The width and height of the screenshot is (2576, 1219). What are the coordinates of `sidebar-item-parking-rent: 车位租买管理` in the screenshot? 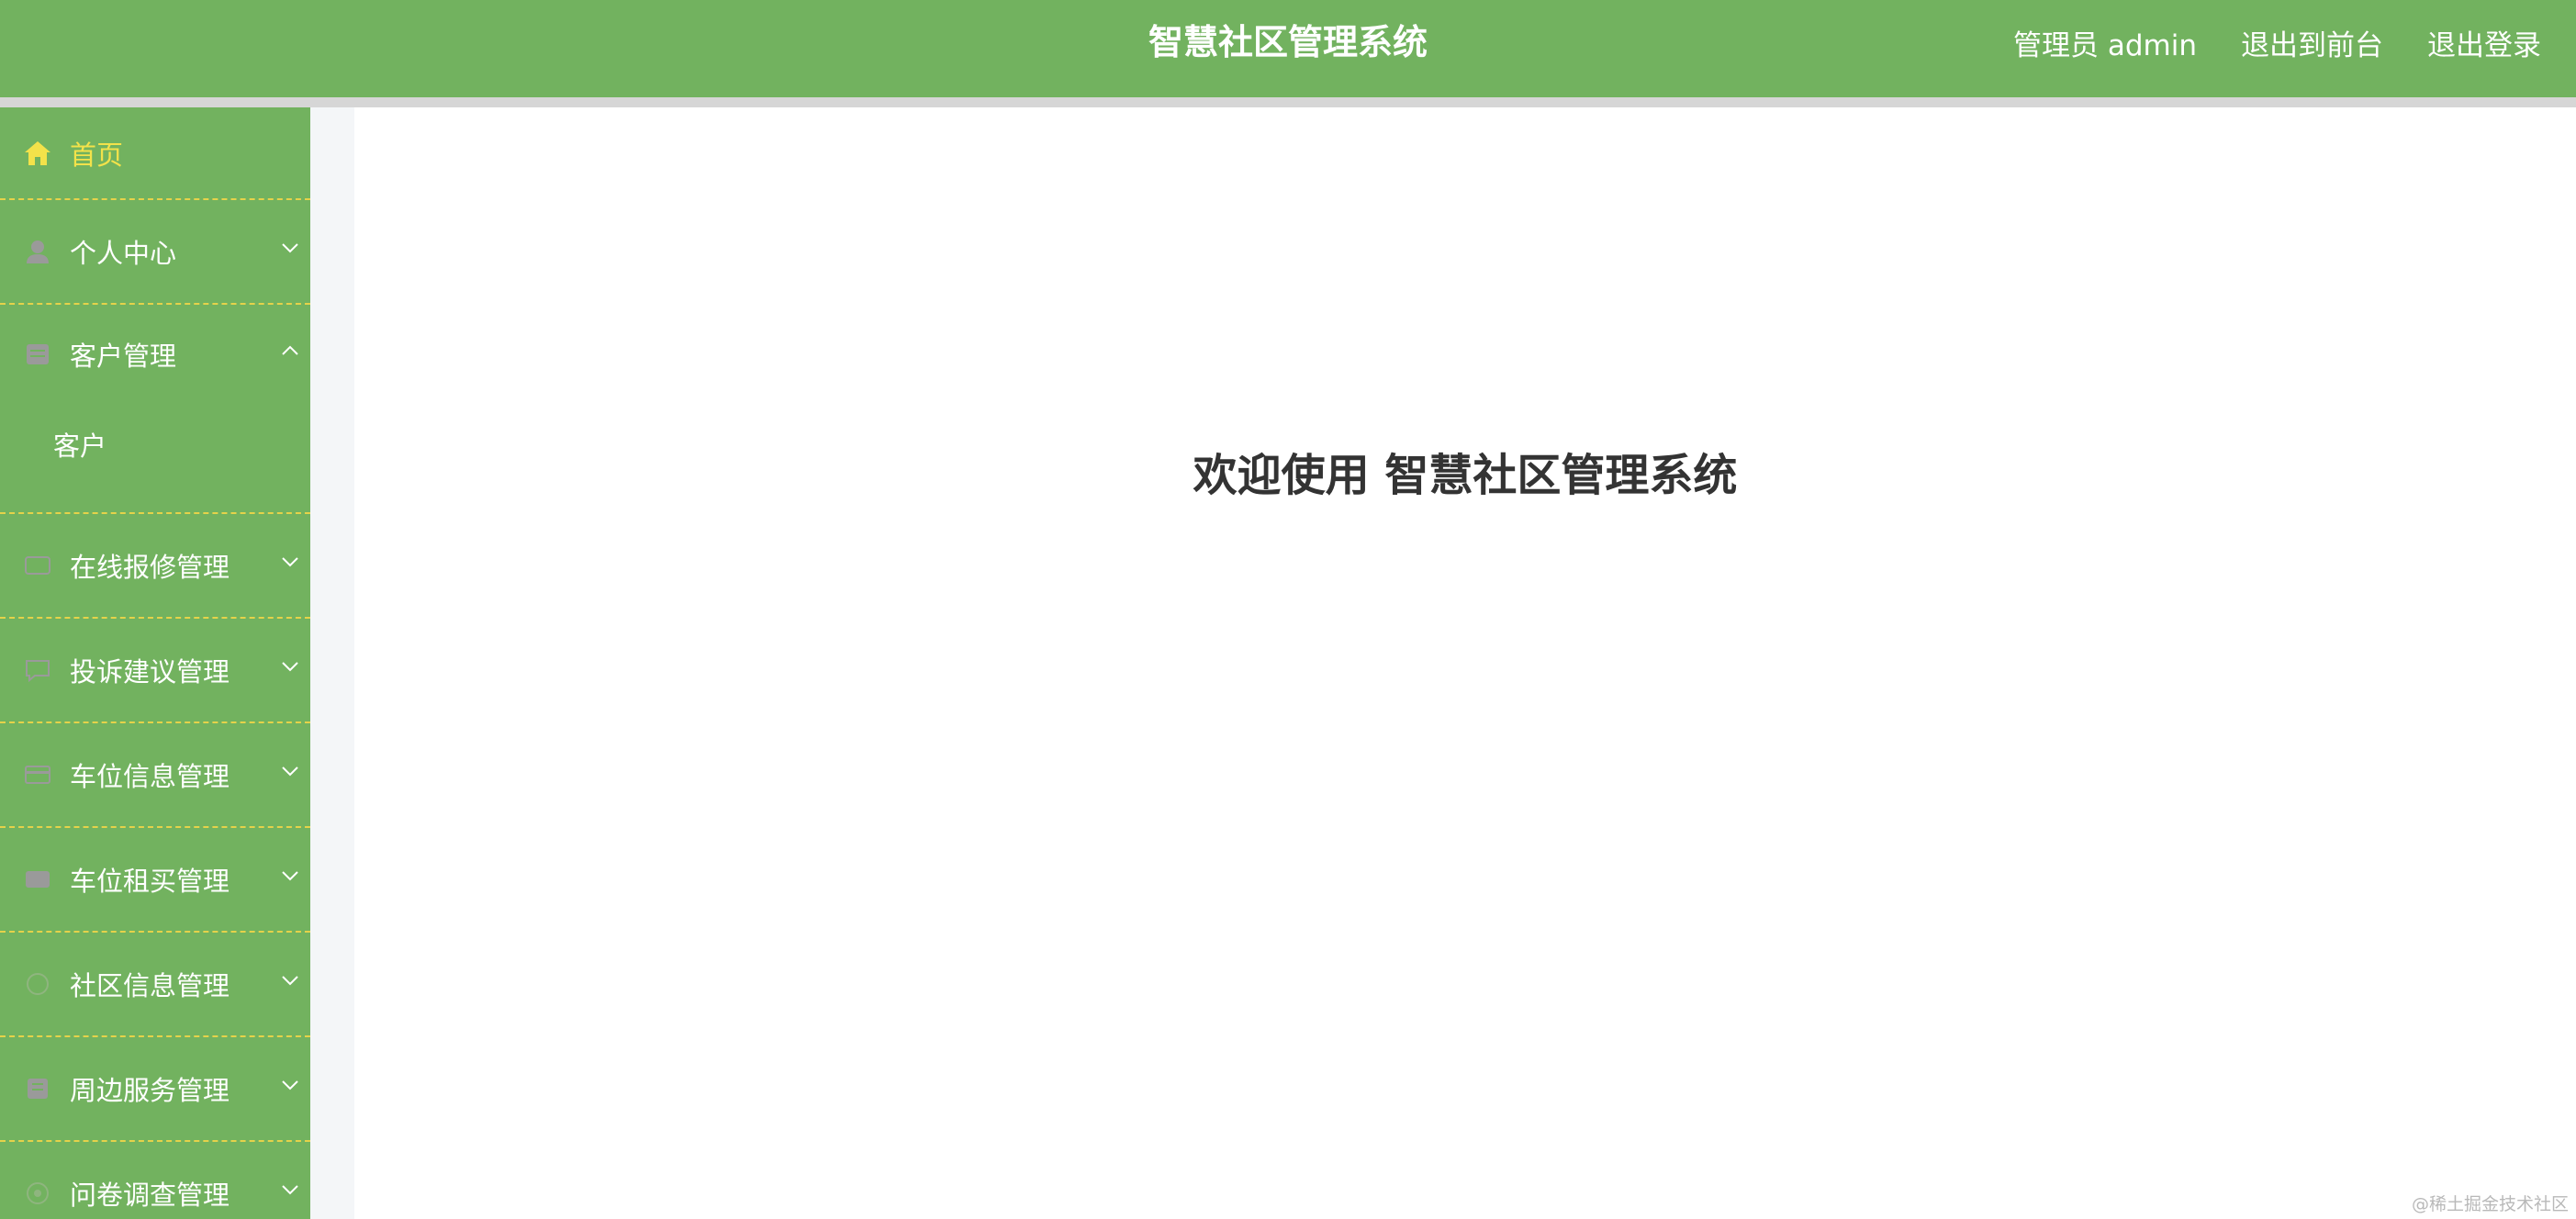 It's located at (155, 880).